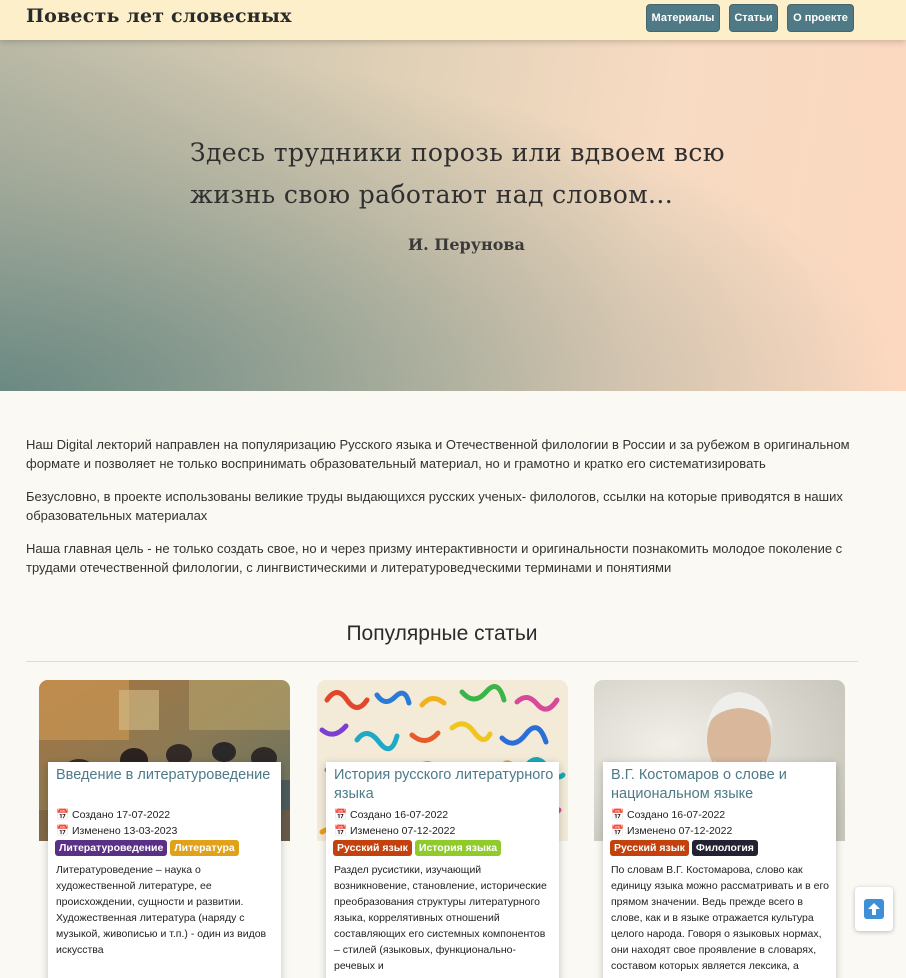 The width and height of the screenshot is (906, 978). I want to click on nav-articles-button: Статьи, so click(753, 18).